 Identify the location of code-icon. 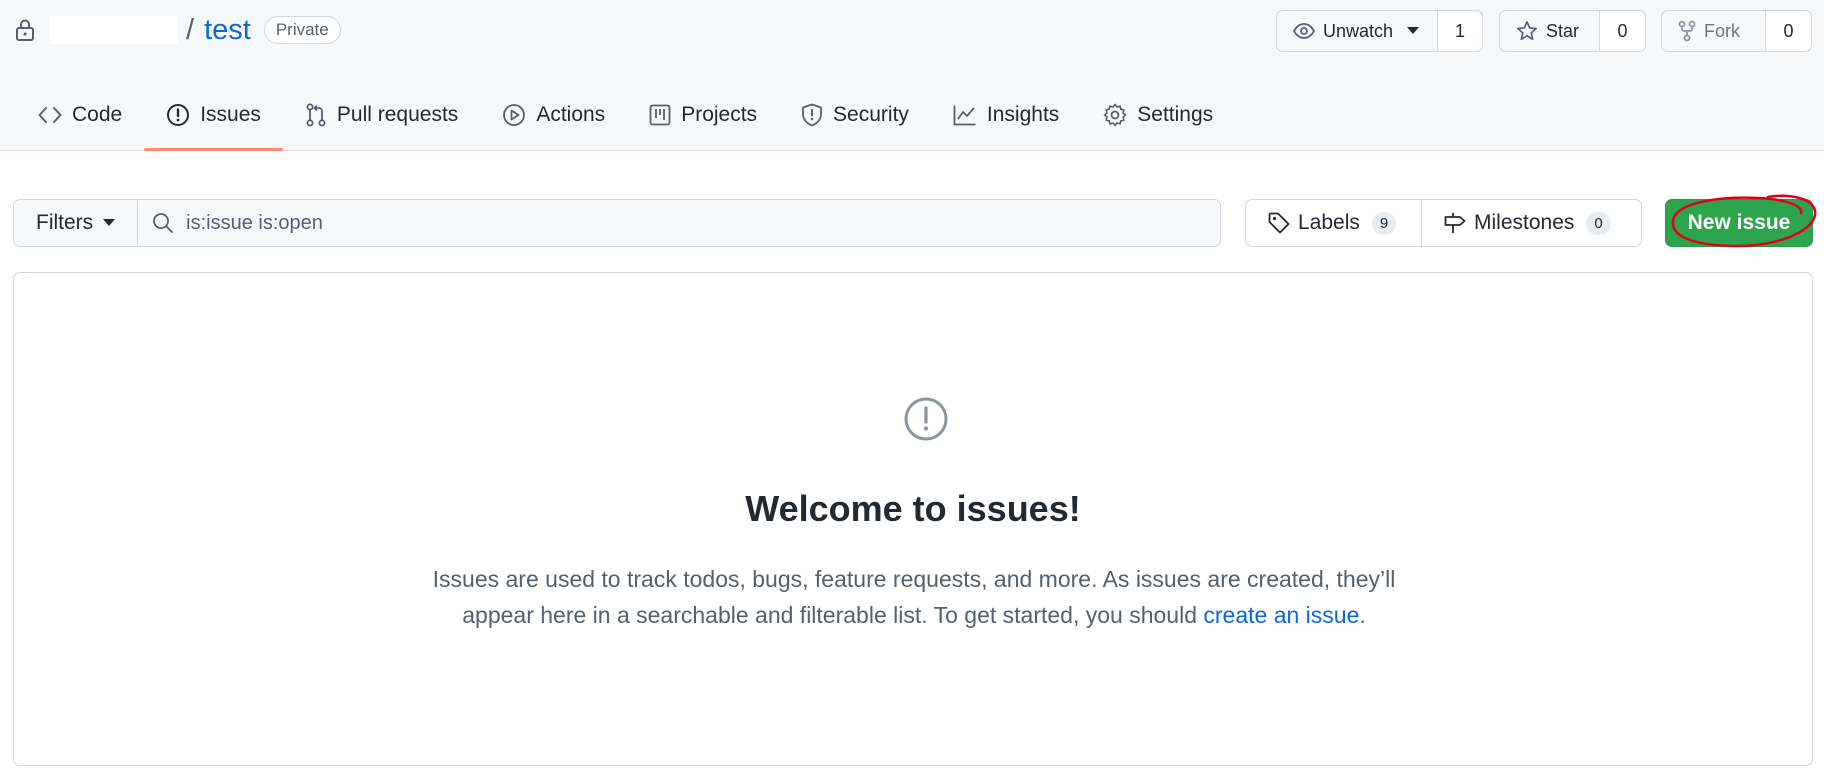
(50, 115).